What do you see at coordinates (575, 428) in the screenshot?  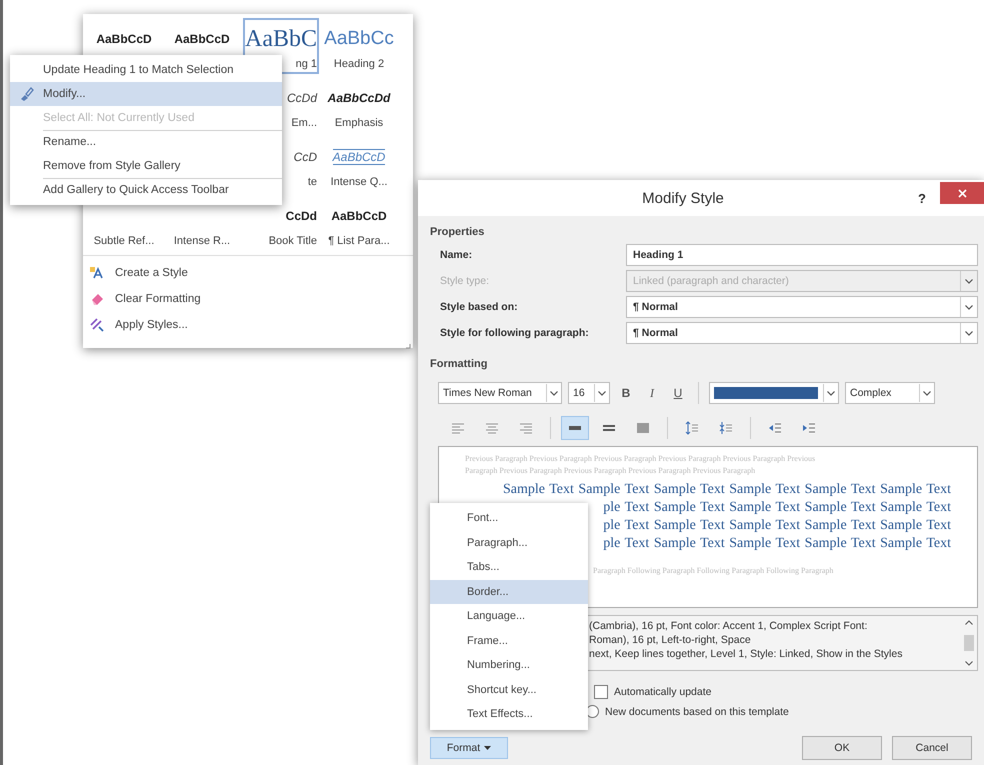 I see `single-spacing-button` at bounding box center [575, 428].